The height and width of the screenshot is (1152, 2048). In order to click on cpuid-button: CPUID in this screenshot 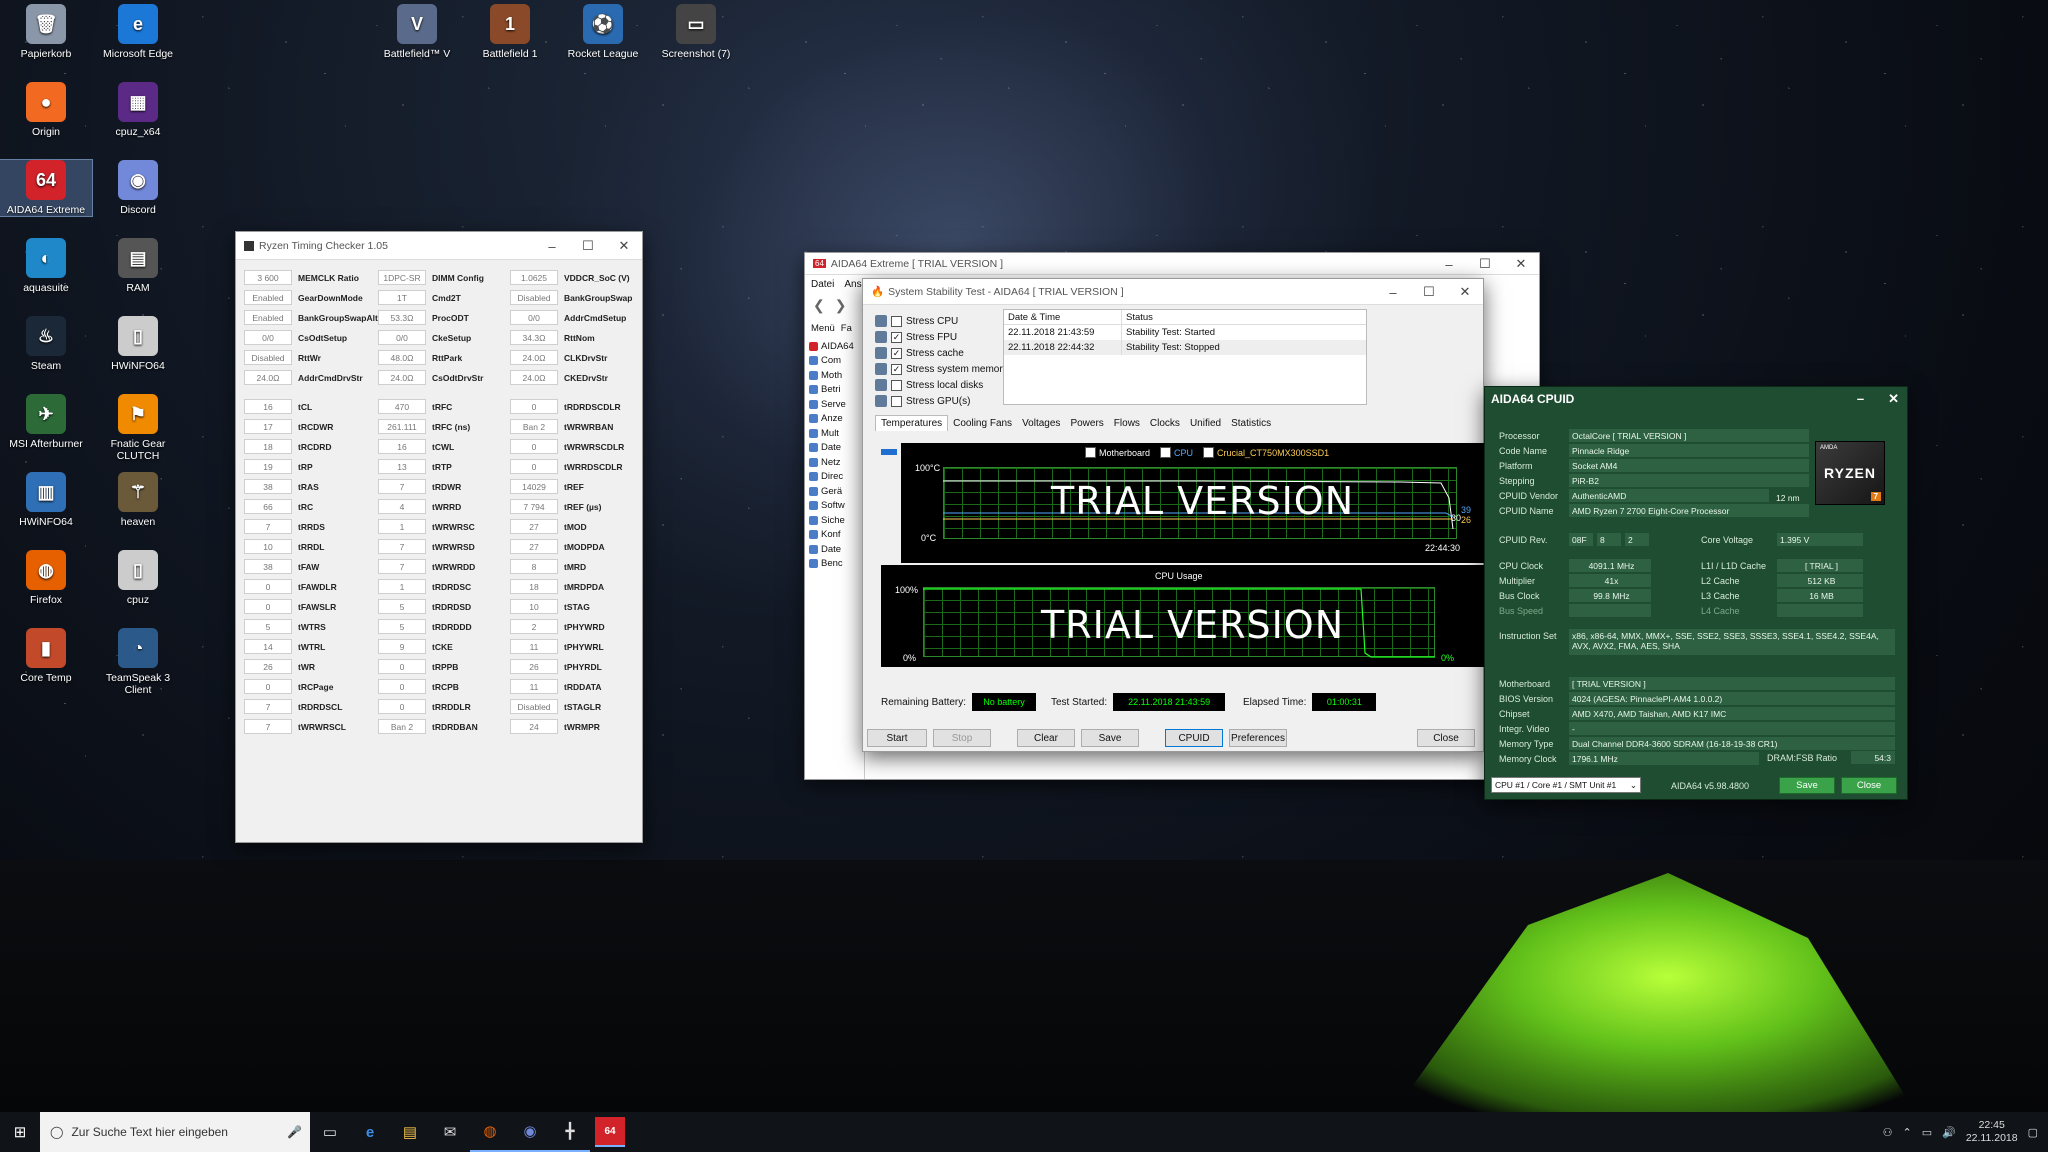, I will do `click(1194, 738)`.